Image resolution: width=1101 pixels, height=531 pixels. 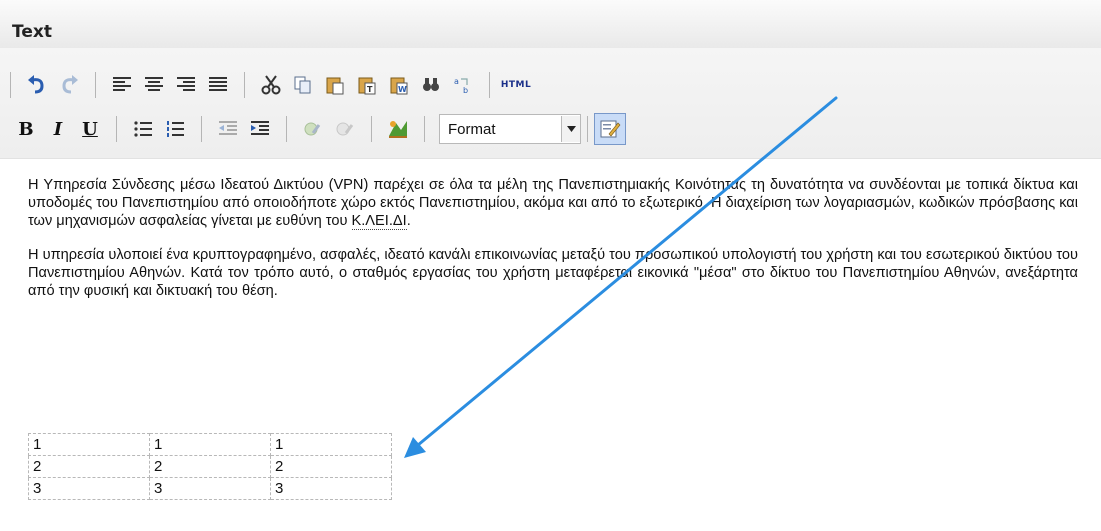 I want to click on editor-title: Text, so click(x=32, y=32).